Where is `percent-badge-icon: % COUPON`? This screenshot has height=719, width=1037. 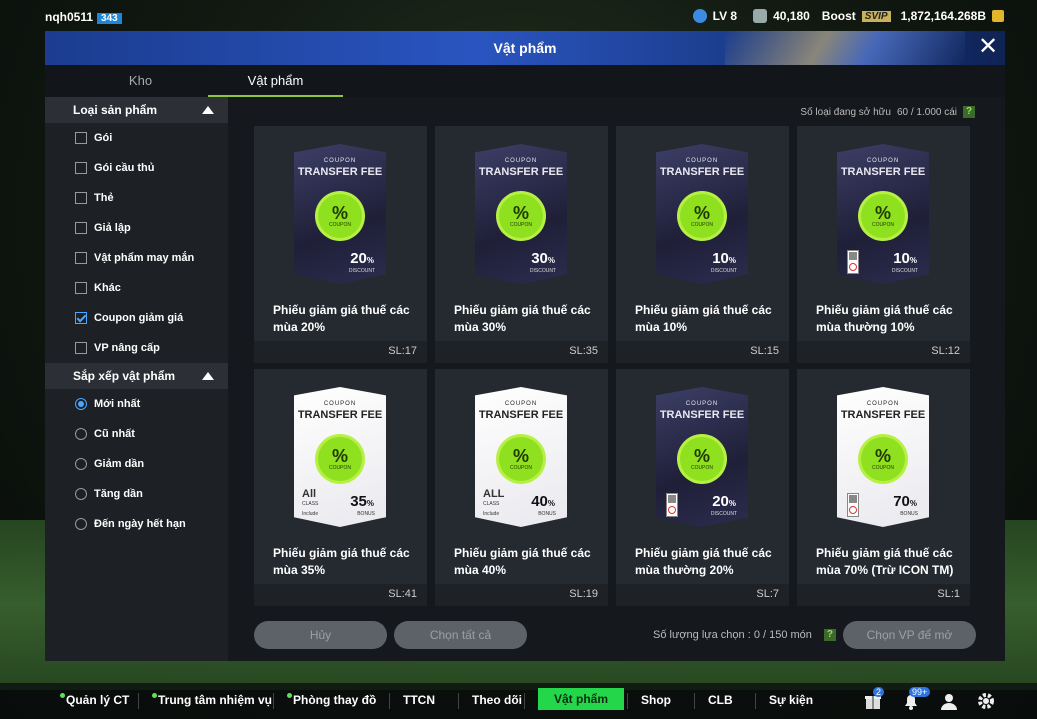 percent-badge-icon: % COUPON is located at coordinates (883, 459).